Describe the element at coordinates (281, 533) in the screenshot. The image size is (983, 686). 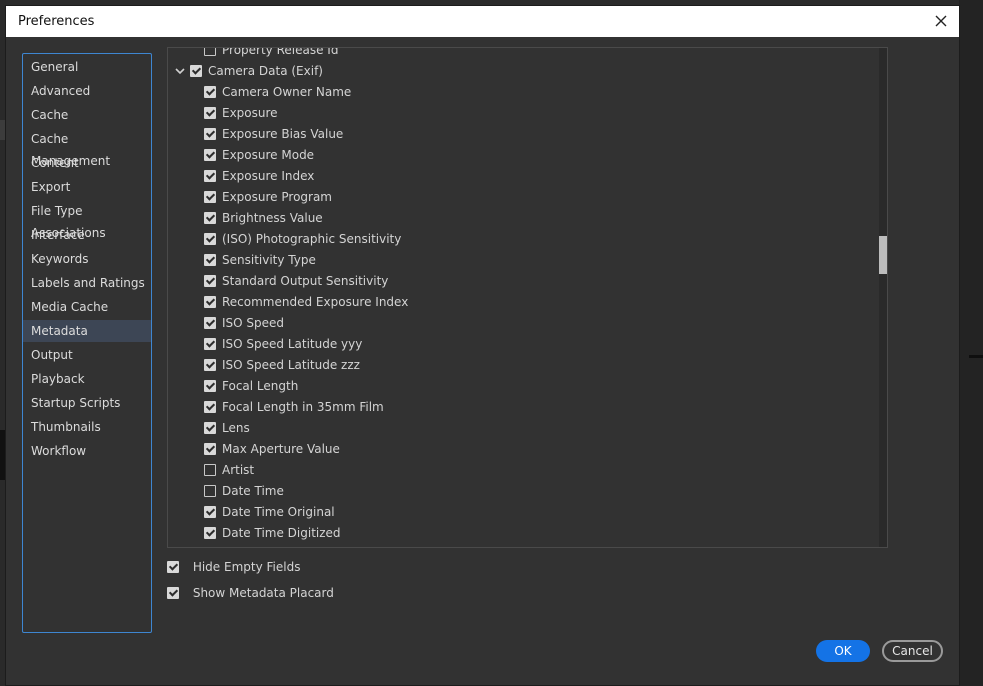
I see `field-date-time-digitized-label: Date Time Digitized` at that location.